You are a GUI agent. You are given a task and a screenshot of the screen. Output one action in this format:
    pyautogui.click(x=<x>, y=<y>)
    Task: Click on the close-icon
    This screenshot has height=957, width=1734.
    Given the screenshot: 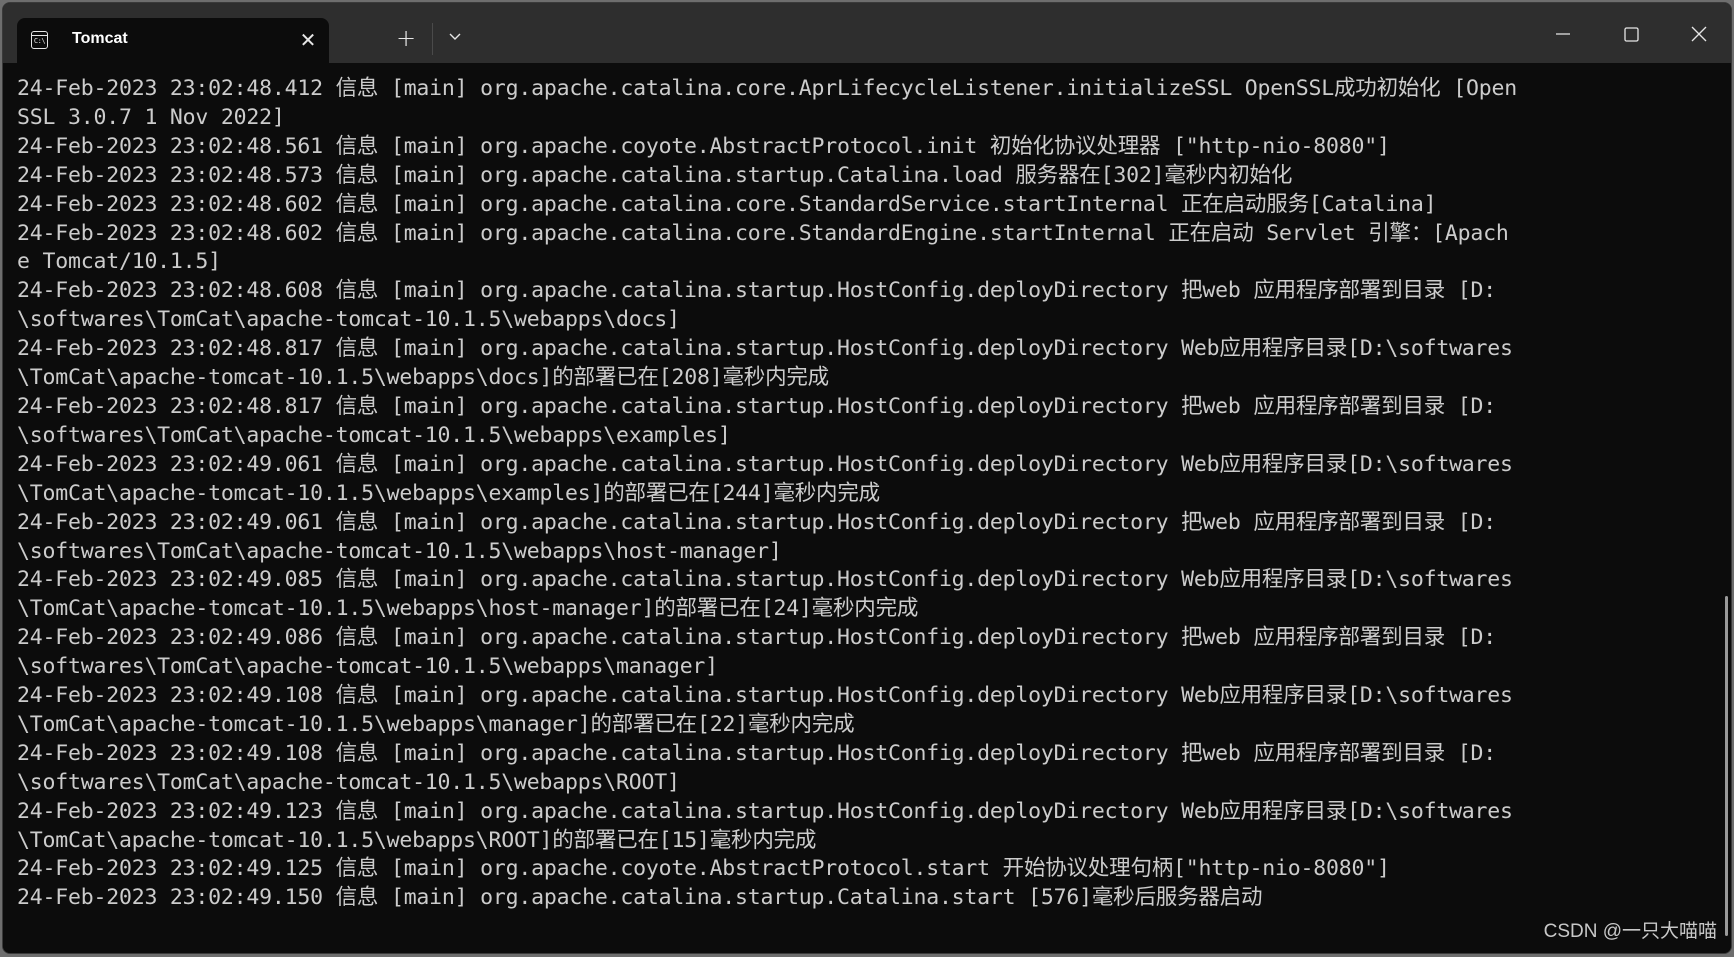 What is the action you would take?
    pyautogui.click(x=1699, y=34)
    